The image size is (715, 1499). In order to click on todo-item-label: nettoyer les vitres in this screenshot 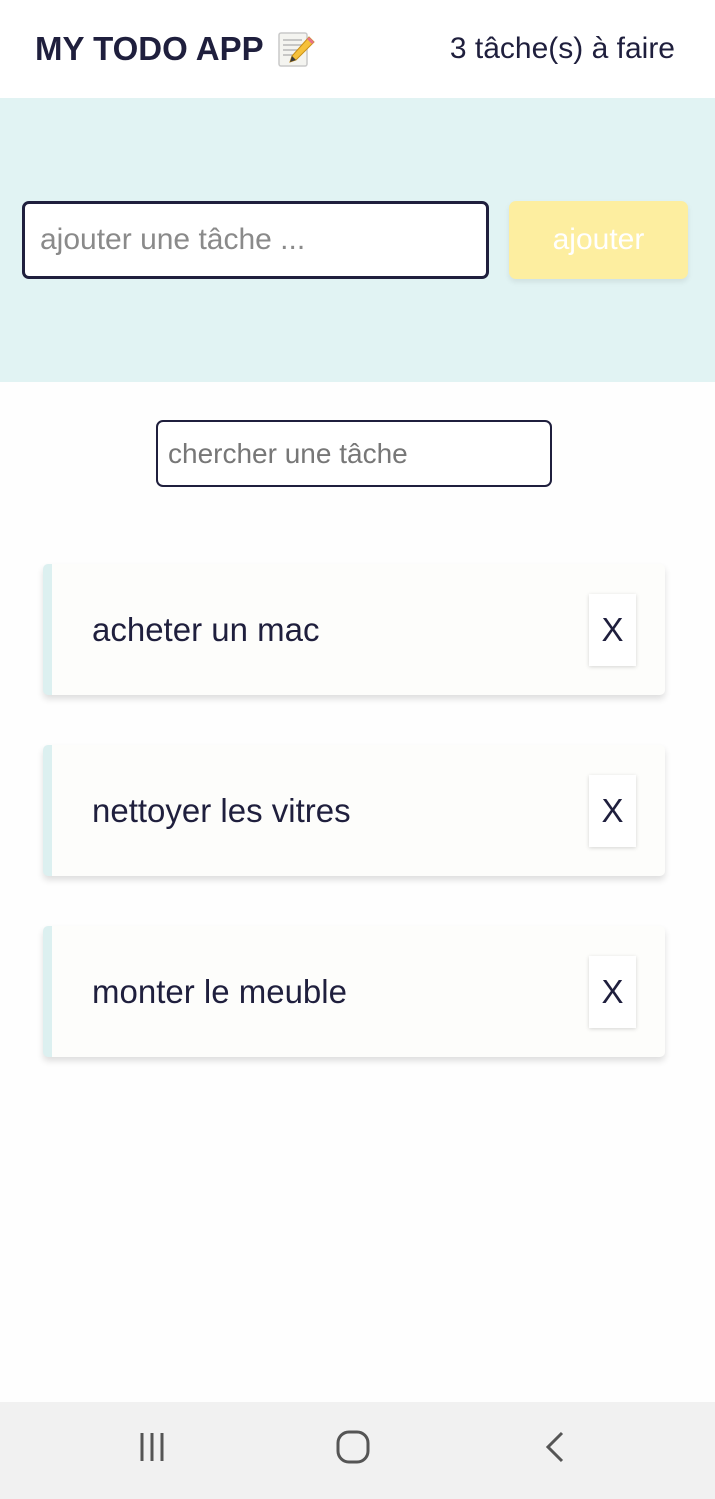, I will do `click(221, 810)`.